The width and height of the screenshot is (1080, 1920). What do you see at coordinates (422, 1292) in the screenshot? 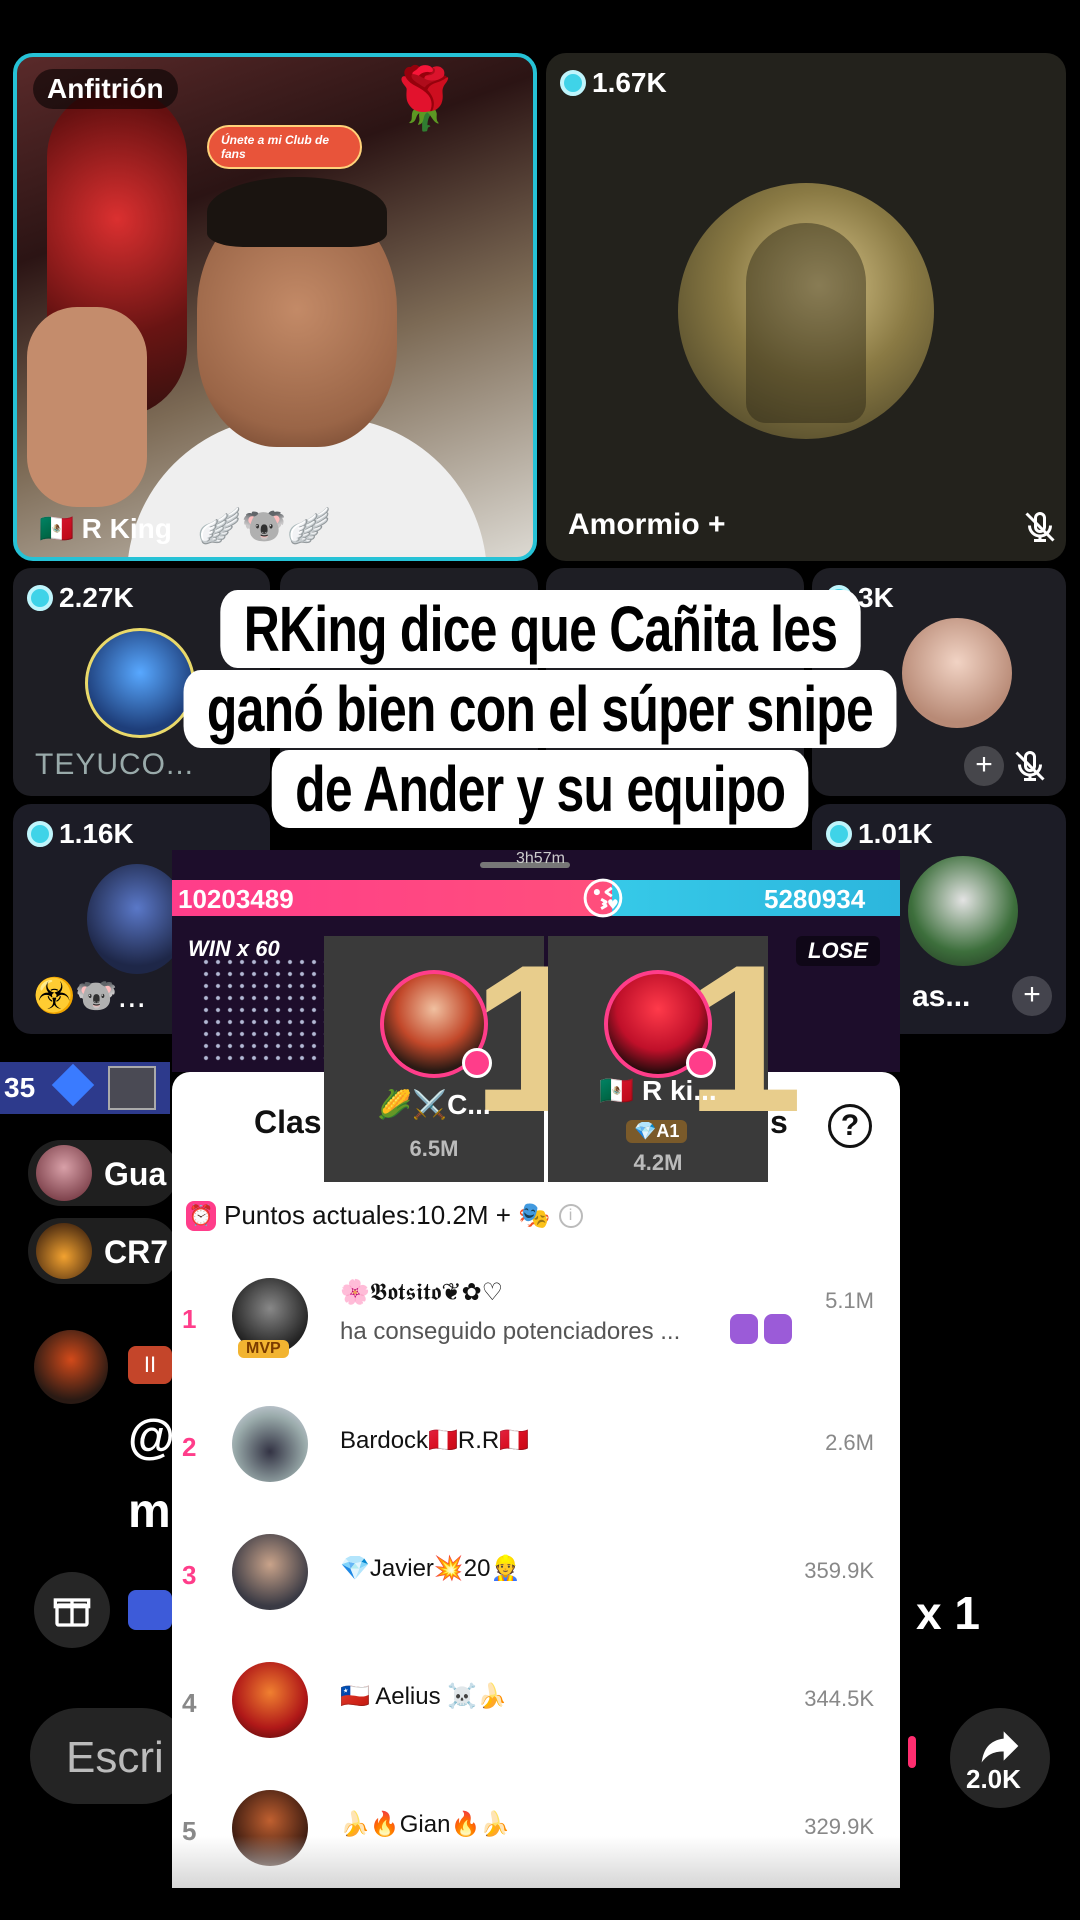
I see `ranking-name: 🌸𝕭𝖔𝖙𝖘𝖎𝖙𝖔❦✿♡` at bounding box center [422, 1292].